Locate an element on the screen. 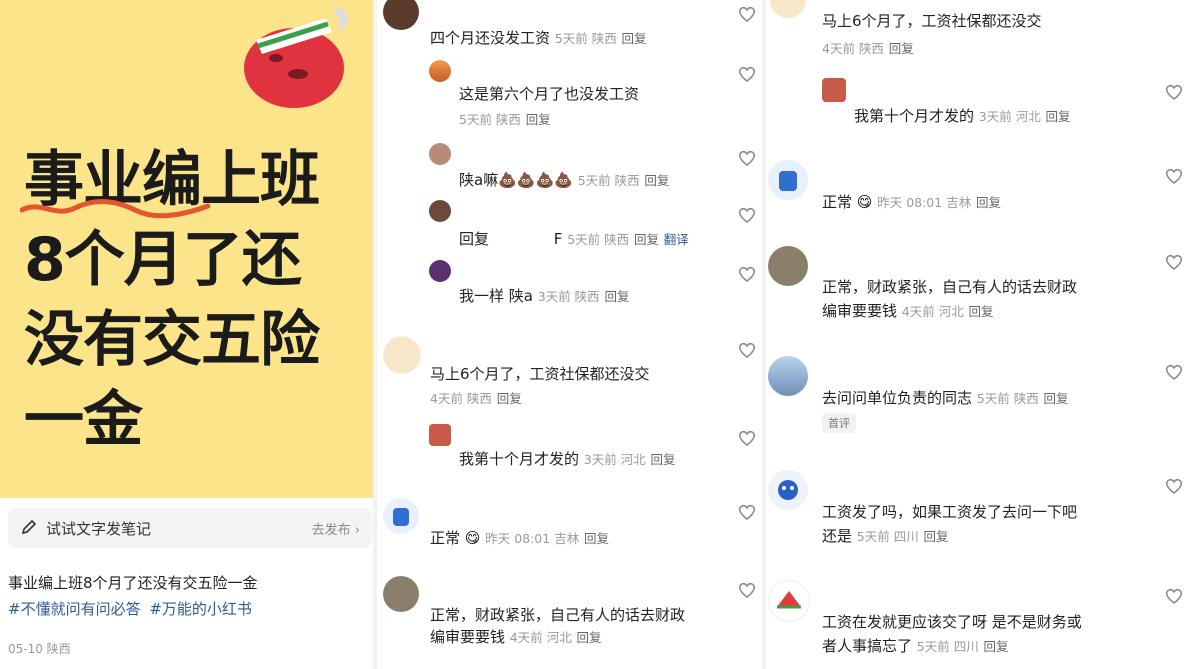 Image resolution: width=1199 pixels, height=669 pixels. comment-item: 四个月还没发工资 5天前 陕西 回复 is located at coordinates (538, 37).